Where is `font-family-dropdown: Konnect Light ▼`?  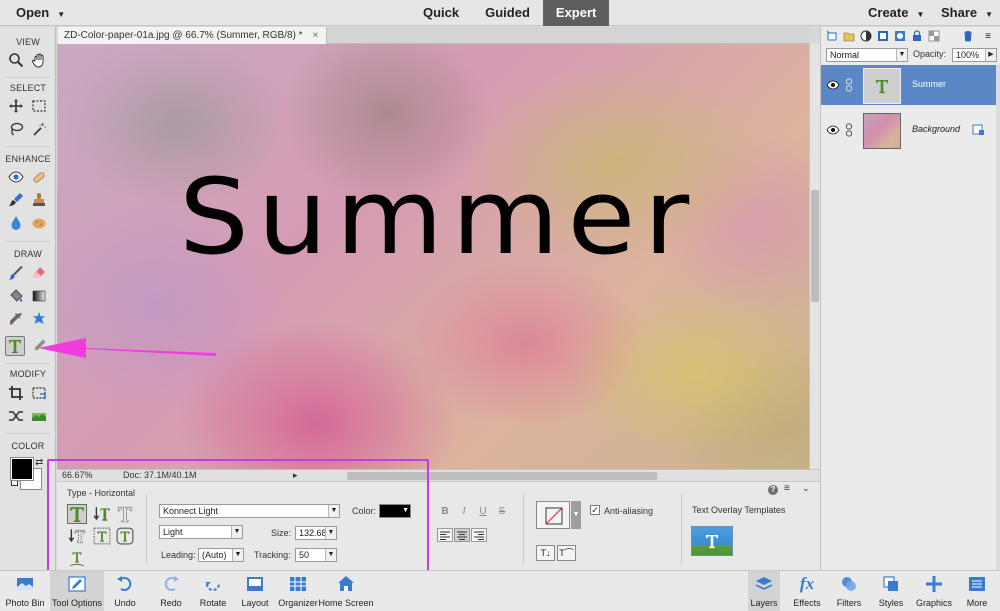
font-family-dropdown: Konnect Light ▼ is located at coordinates (249, 511).